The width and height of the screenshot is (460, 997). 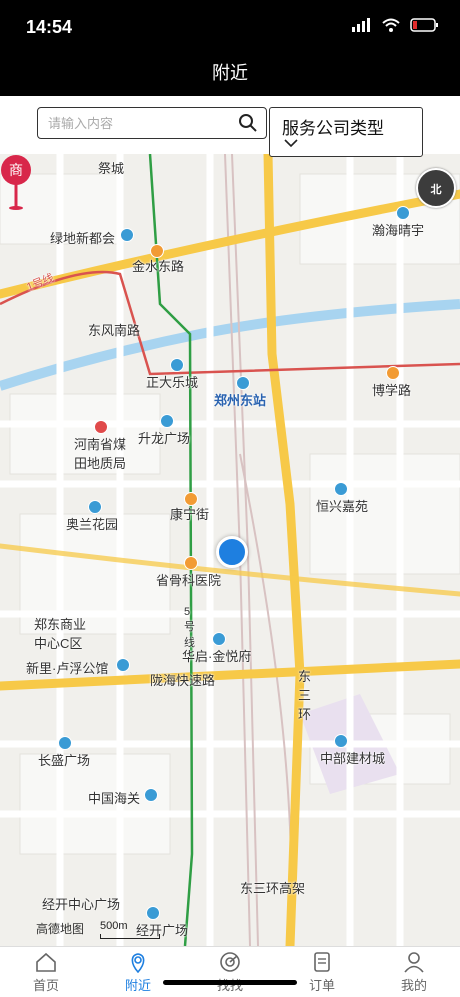 What do you see at coordinates (92, 524) in the screenshot?
I see `map-label: 奥兰花园` at bounding box center [92, 524].